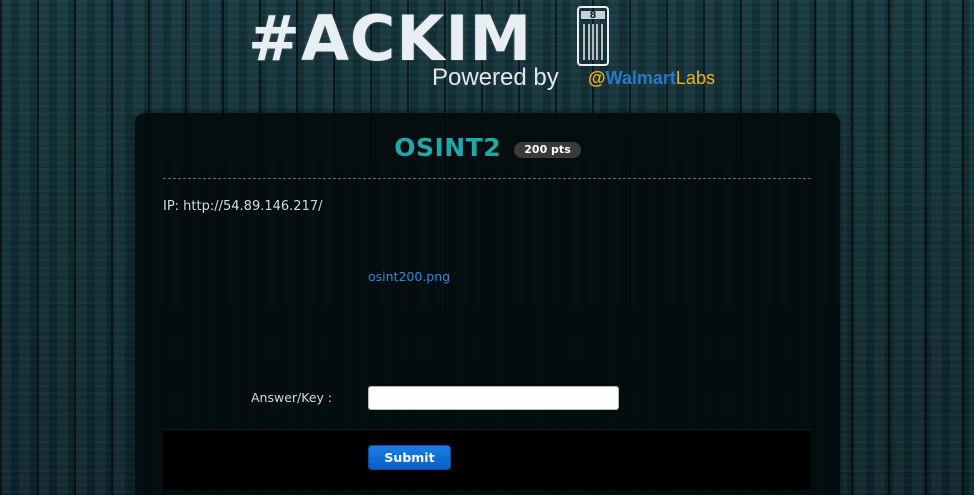 The height and width of the screenshot is (495, 974). I want to click on submit-button: Submit, so click(409, 457).